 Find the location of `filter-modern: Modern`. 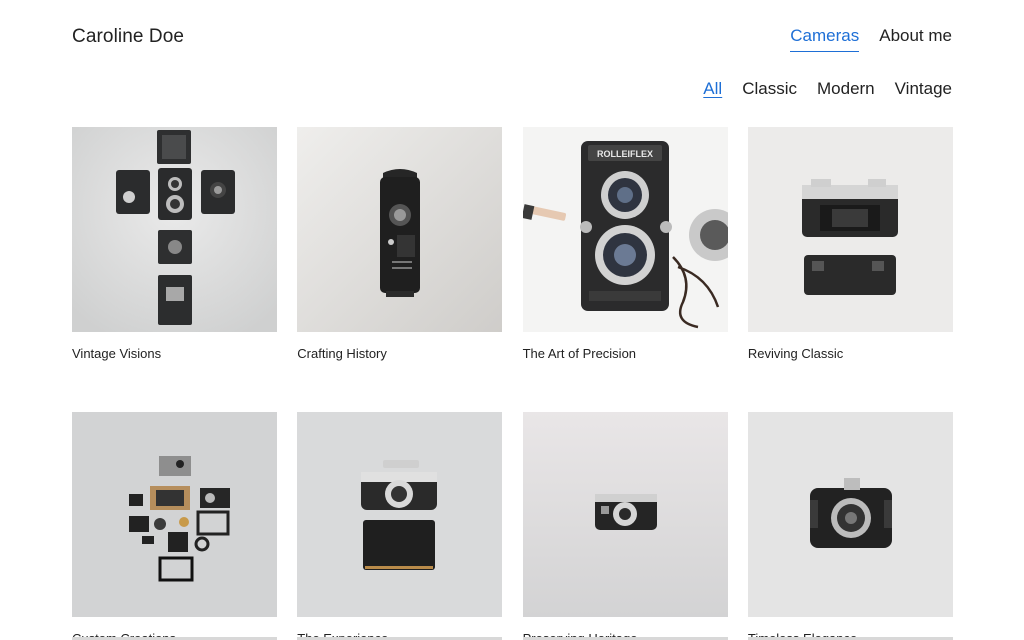

filter-modern: Modern is located at coordinates (846, 89).